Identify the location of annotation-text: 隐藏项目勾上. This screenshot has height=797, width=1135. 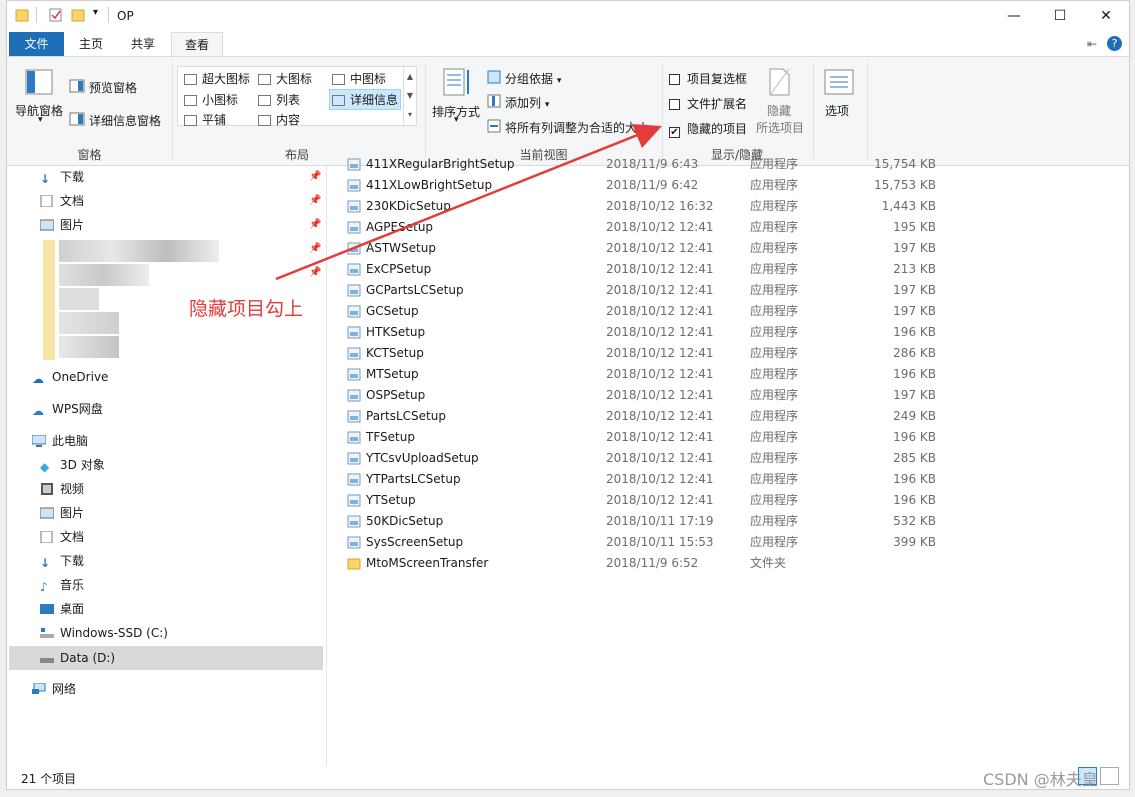
(246, 309).